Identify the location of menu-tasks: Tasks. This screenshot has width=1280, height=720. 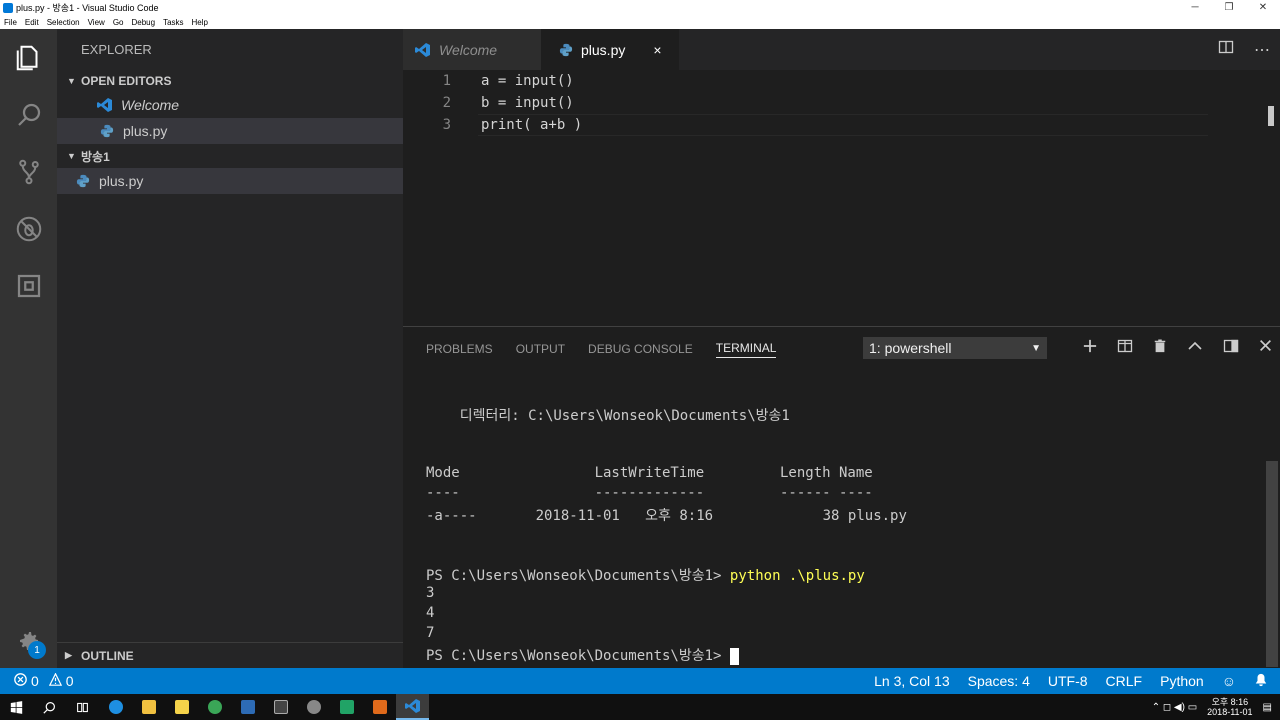
(173, 22).